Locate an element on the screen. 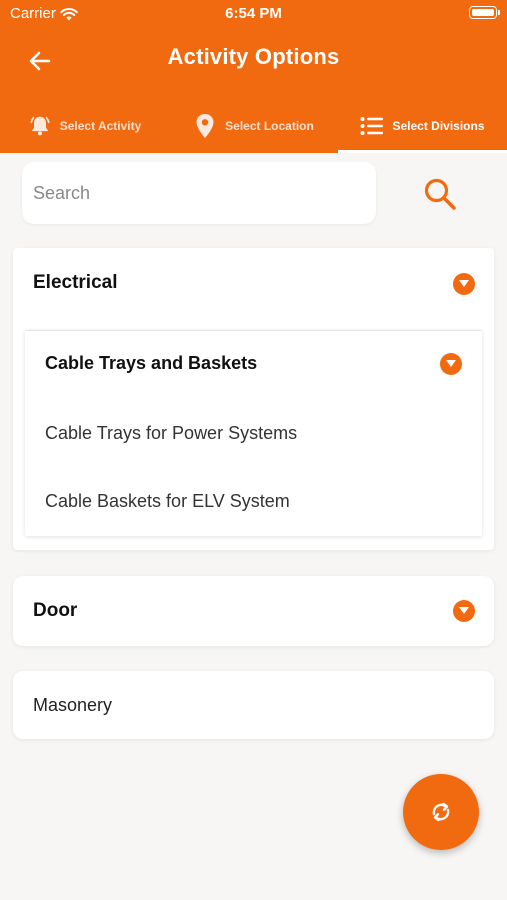 This screenshot has height=900, width=507. search-icon is located at coordinates (440, 194).